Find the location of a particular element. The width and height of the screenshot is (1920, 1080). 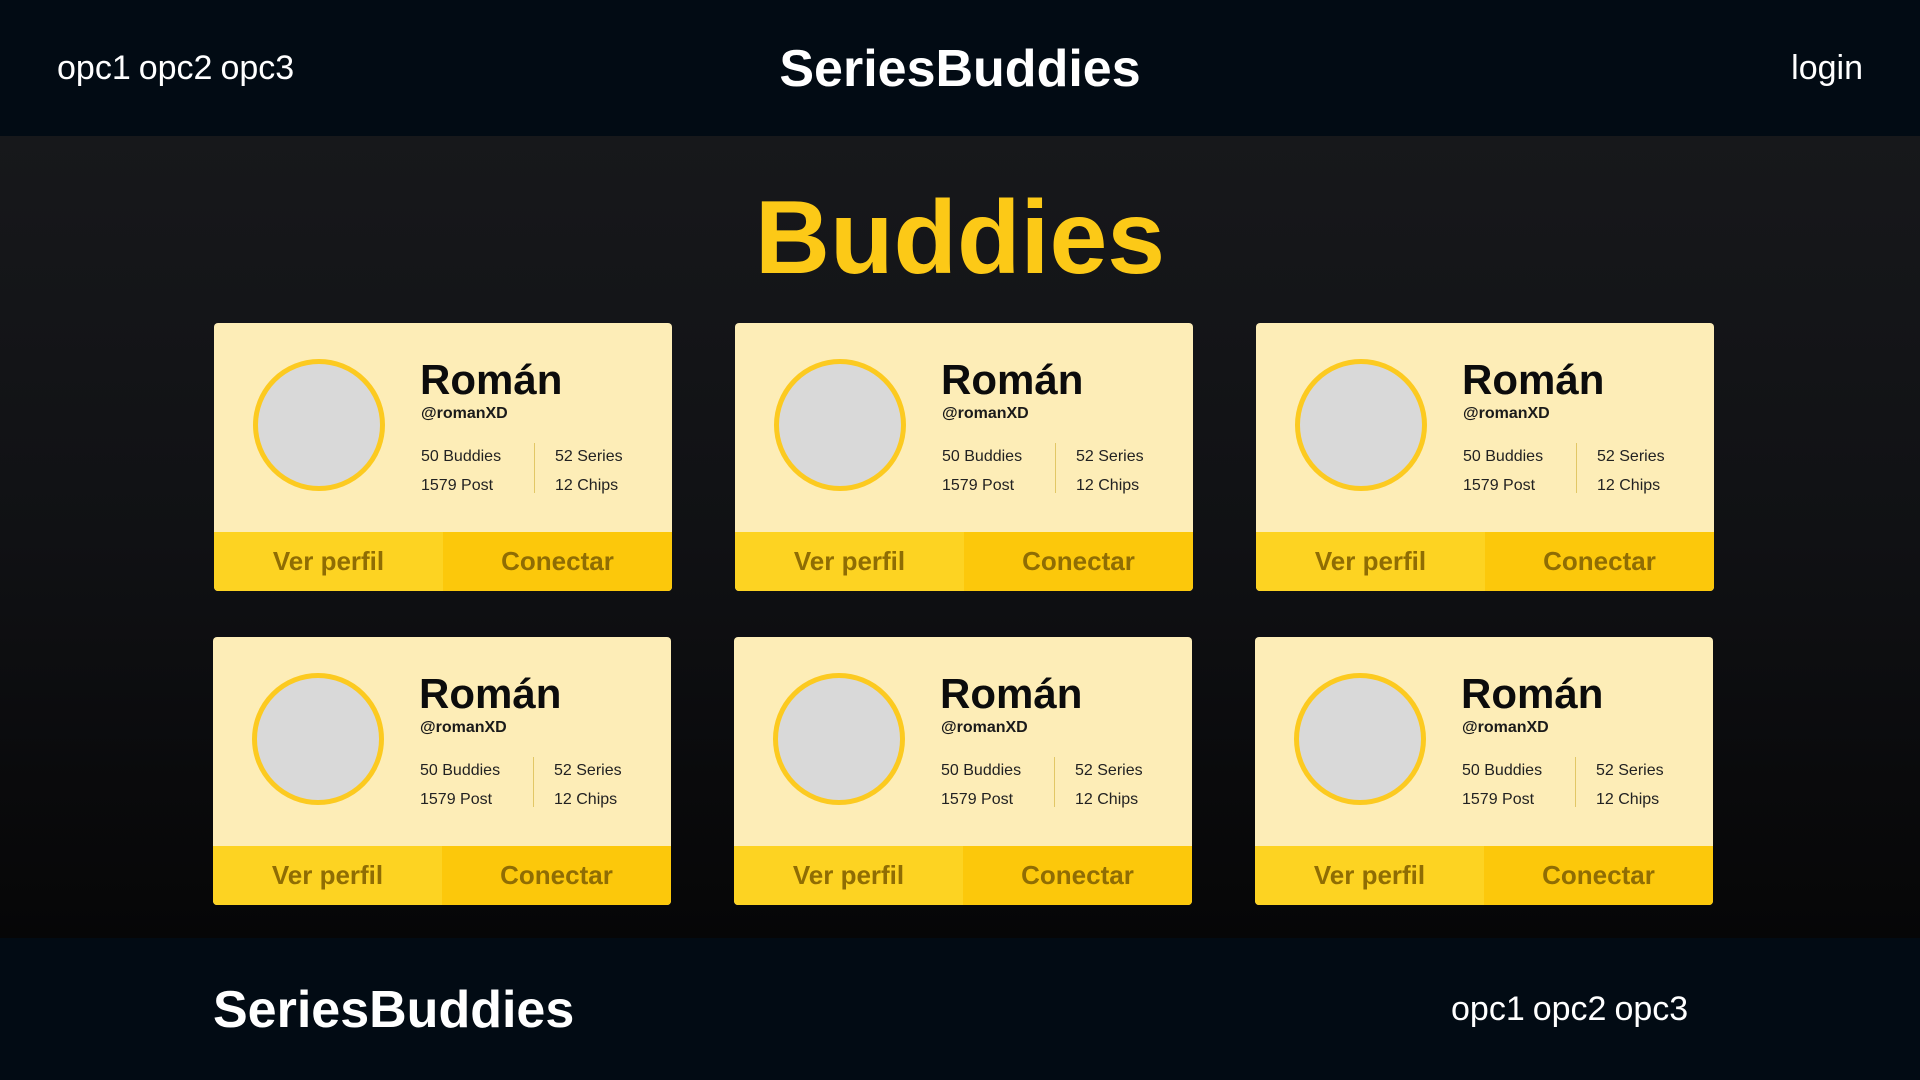

footer-nav-opc2: opc2 is located at coordinates (1570, 1009).